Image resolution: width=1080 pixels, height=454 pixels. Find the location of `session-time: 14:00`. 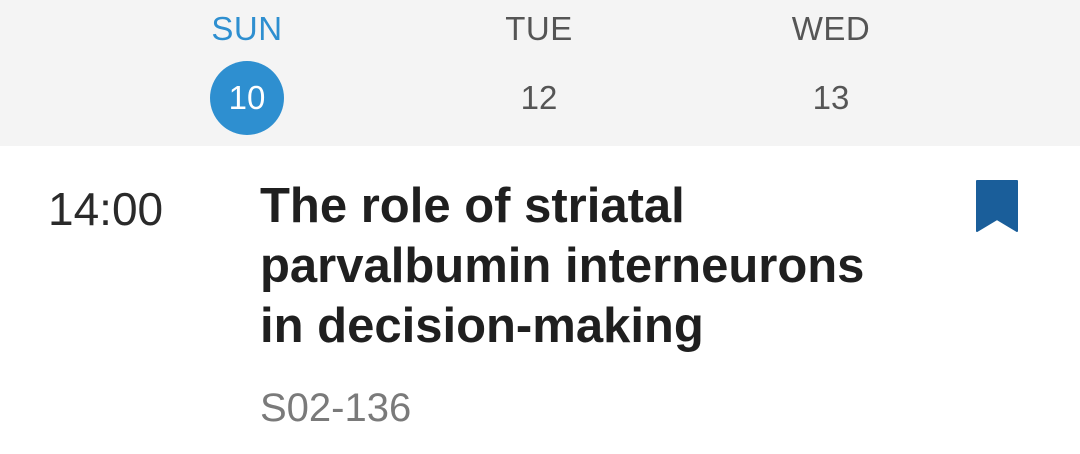

session-time: 14:00 is located at coordinates (106, 209).